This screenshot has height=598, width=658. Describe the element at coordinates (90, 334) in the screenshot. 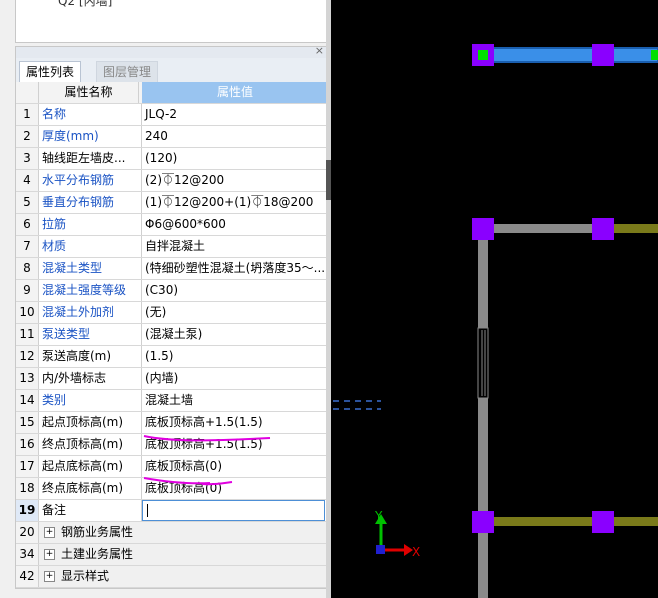

I see `property-name: 泵送类型` at that location.